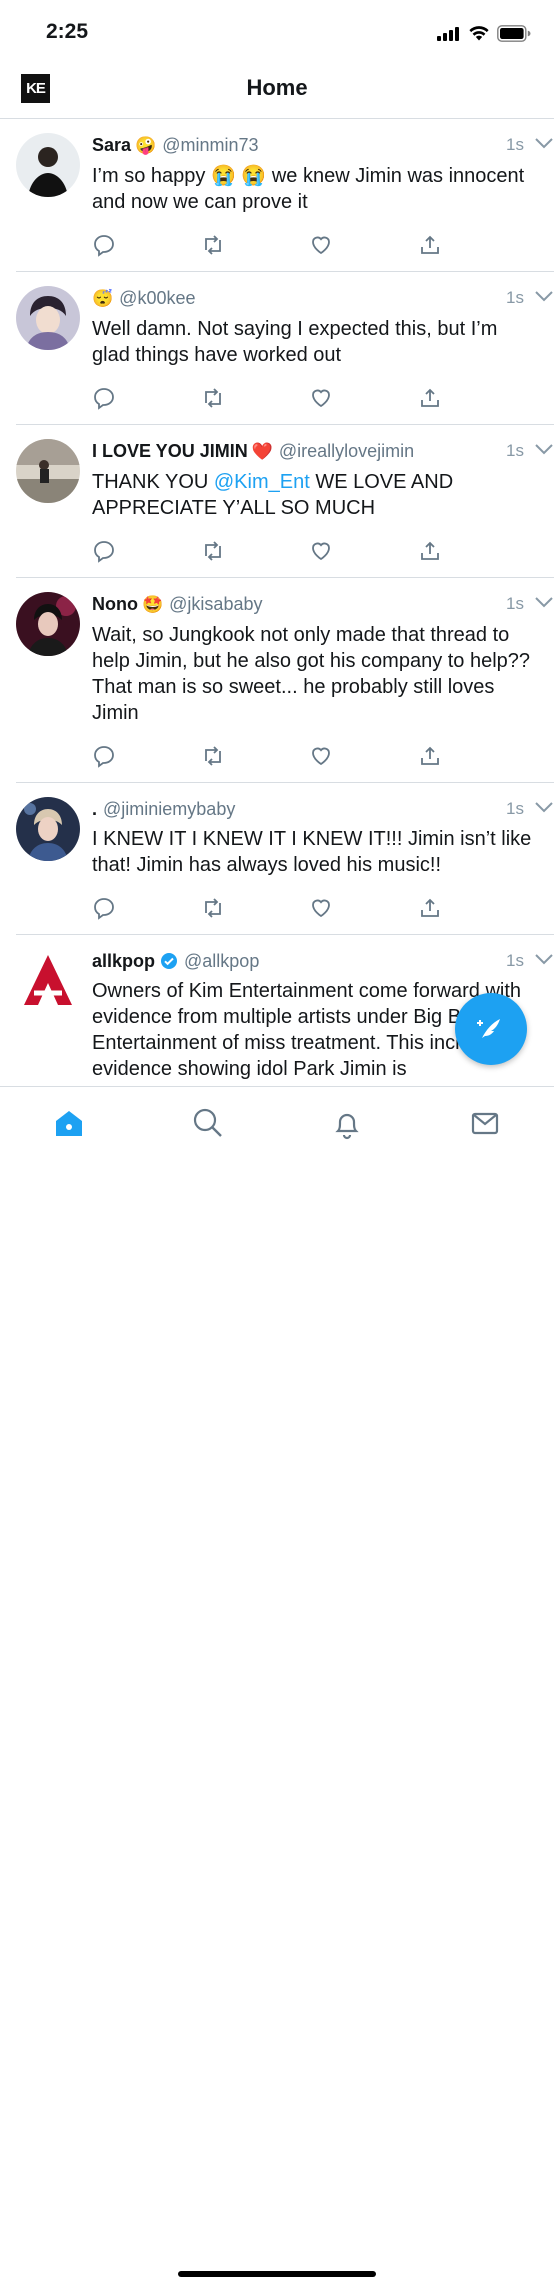 This screenshot has width=554, height=2277. Describe the element at coordinates (277, 87) in the screenshot. I see `page-title: Home` at that location.